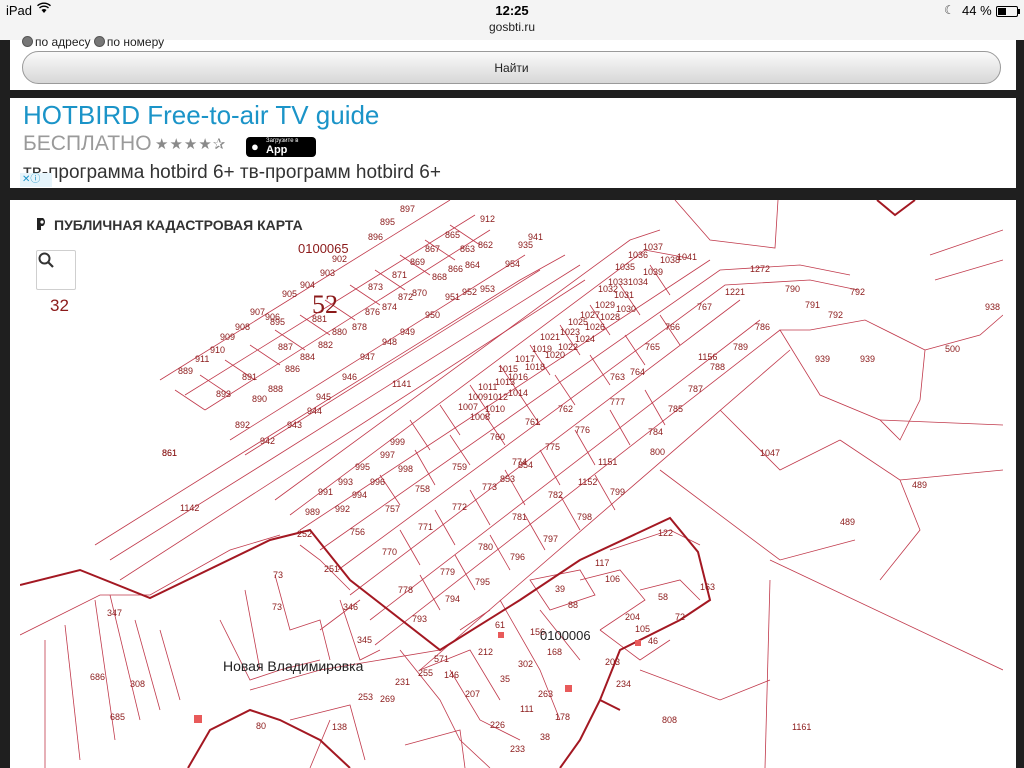 This screenshot has height=768, width=1024. What do you see at coordinates (584, 517) in the screenshot?
I see `parcel-label: 798` at bounding box center [584, 517].